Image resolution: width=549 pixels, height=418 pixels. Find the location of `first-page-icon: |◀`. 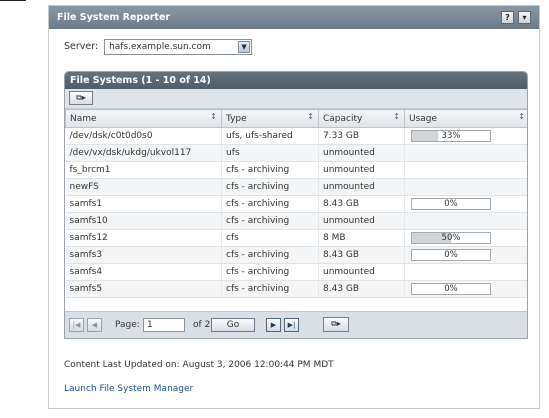

first-page-icon: |◀ is located at coordinates (76, 325).